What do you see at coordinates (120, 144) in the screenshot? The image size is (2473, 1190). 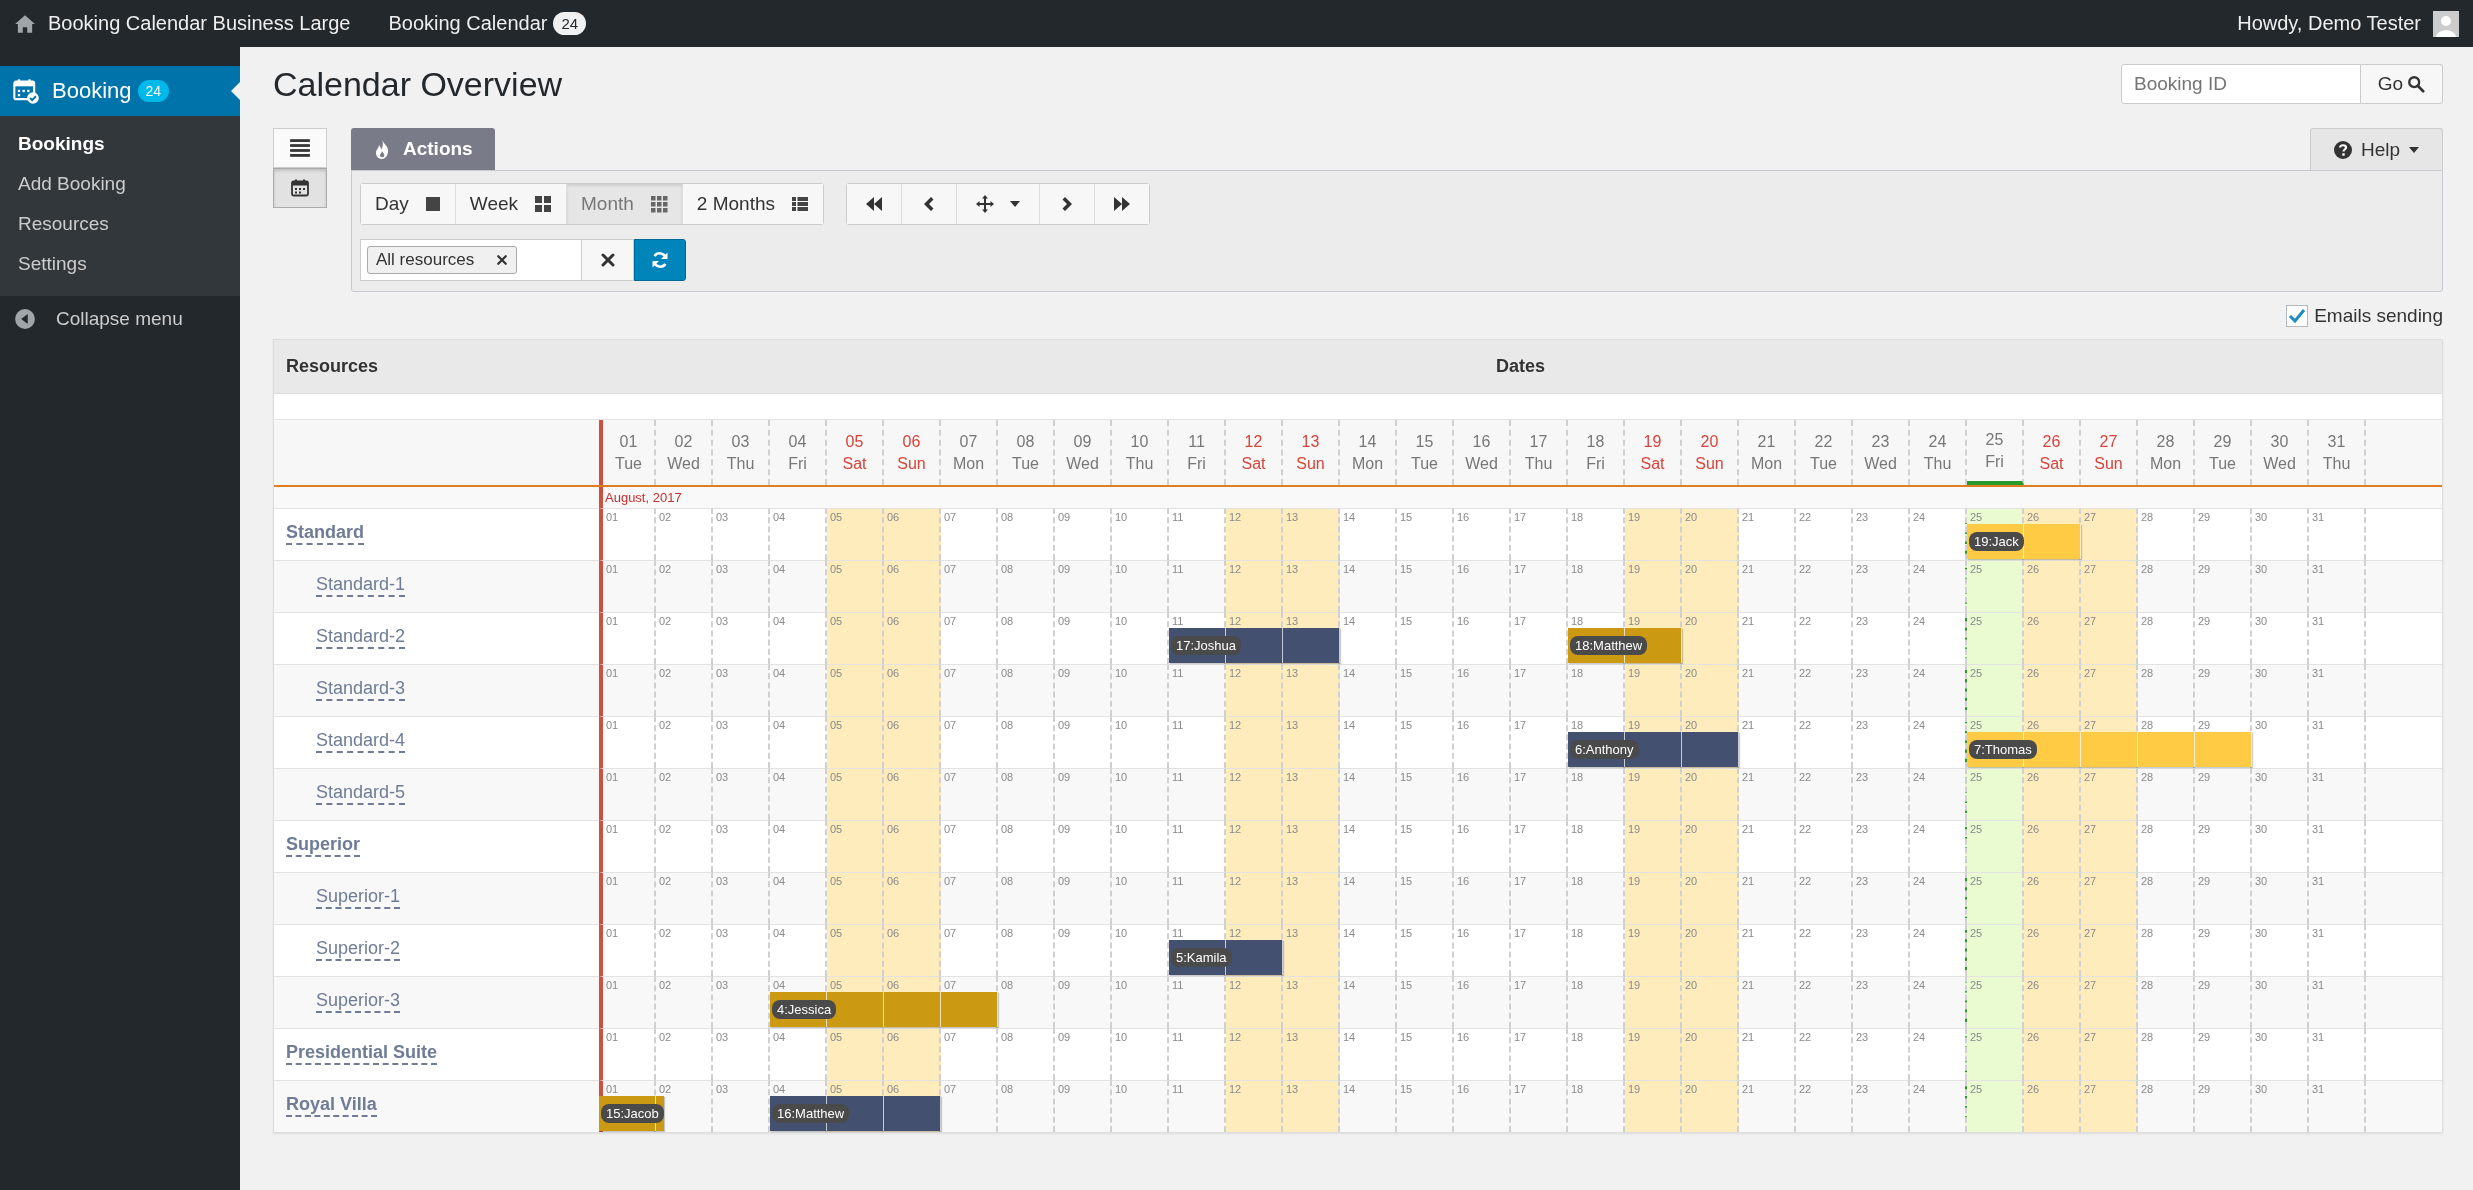 I see `submenu-item: Bookings` at bounding box center [120, 144].